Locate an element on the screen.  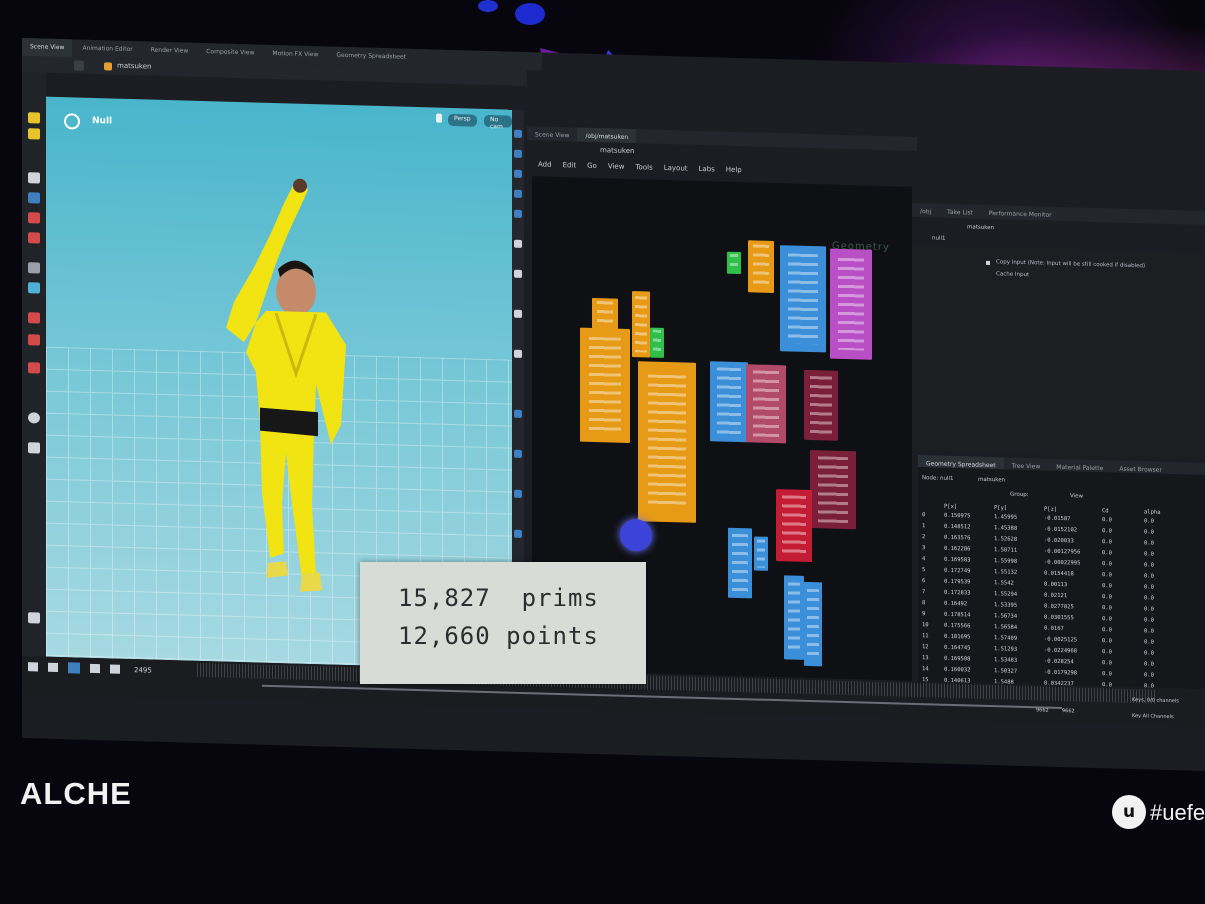
copy-input-checkbox is located at coordinates (988, 263).